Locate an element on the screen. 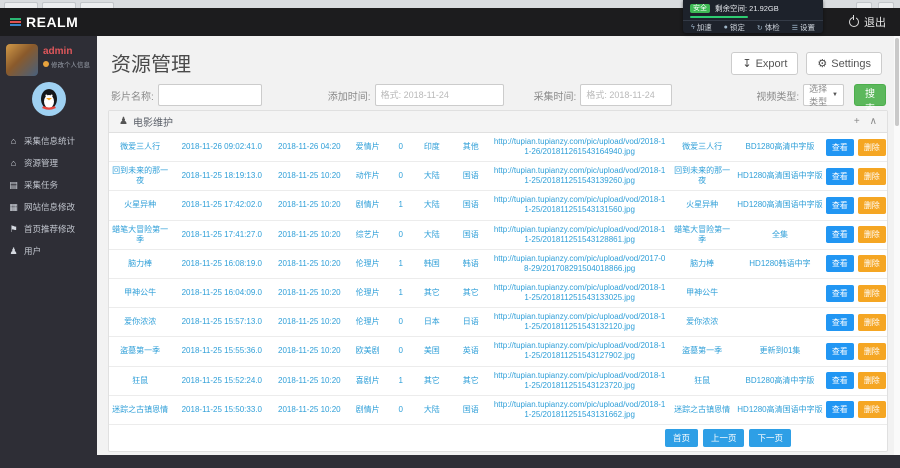 The image size is (900, 468). video-type-select: 选择类型 ▼ is located at coordinates (823, 95).